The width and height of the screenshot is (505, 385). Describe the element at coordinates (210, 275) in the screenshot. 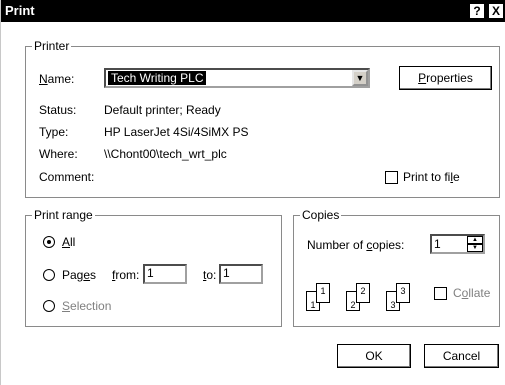

I see `to-label: to:` at that location.